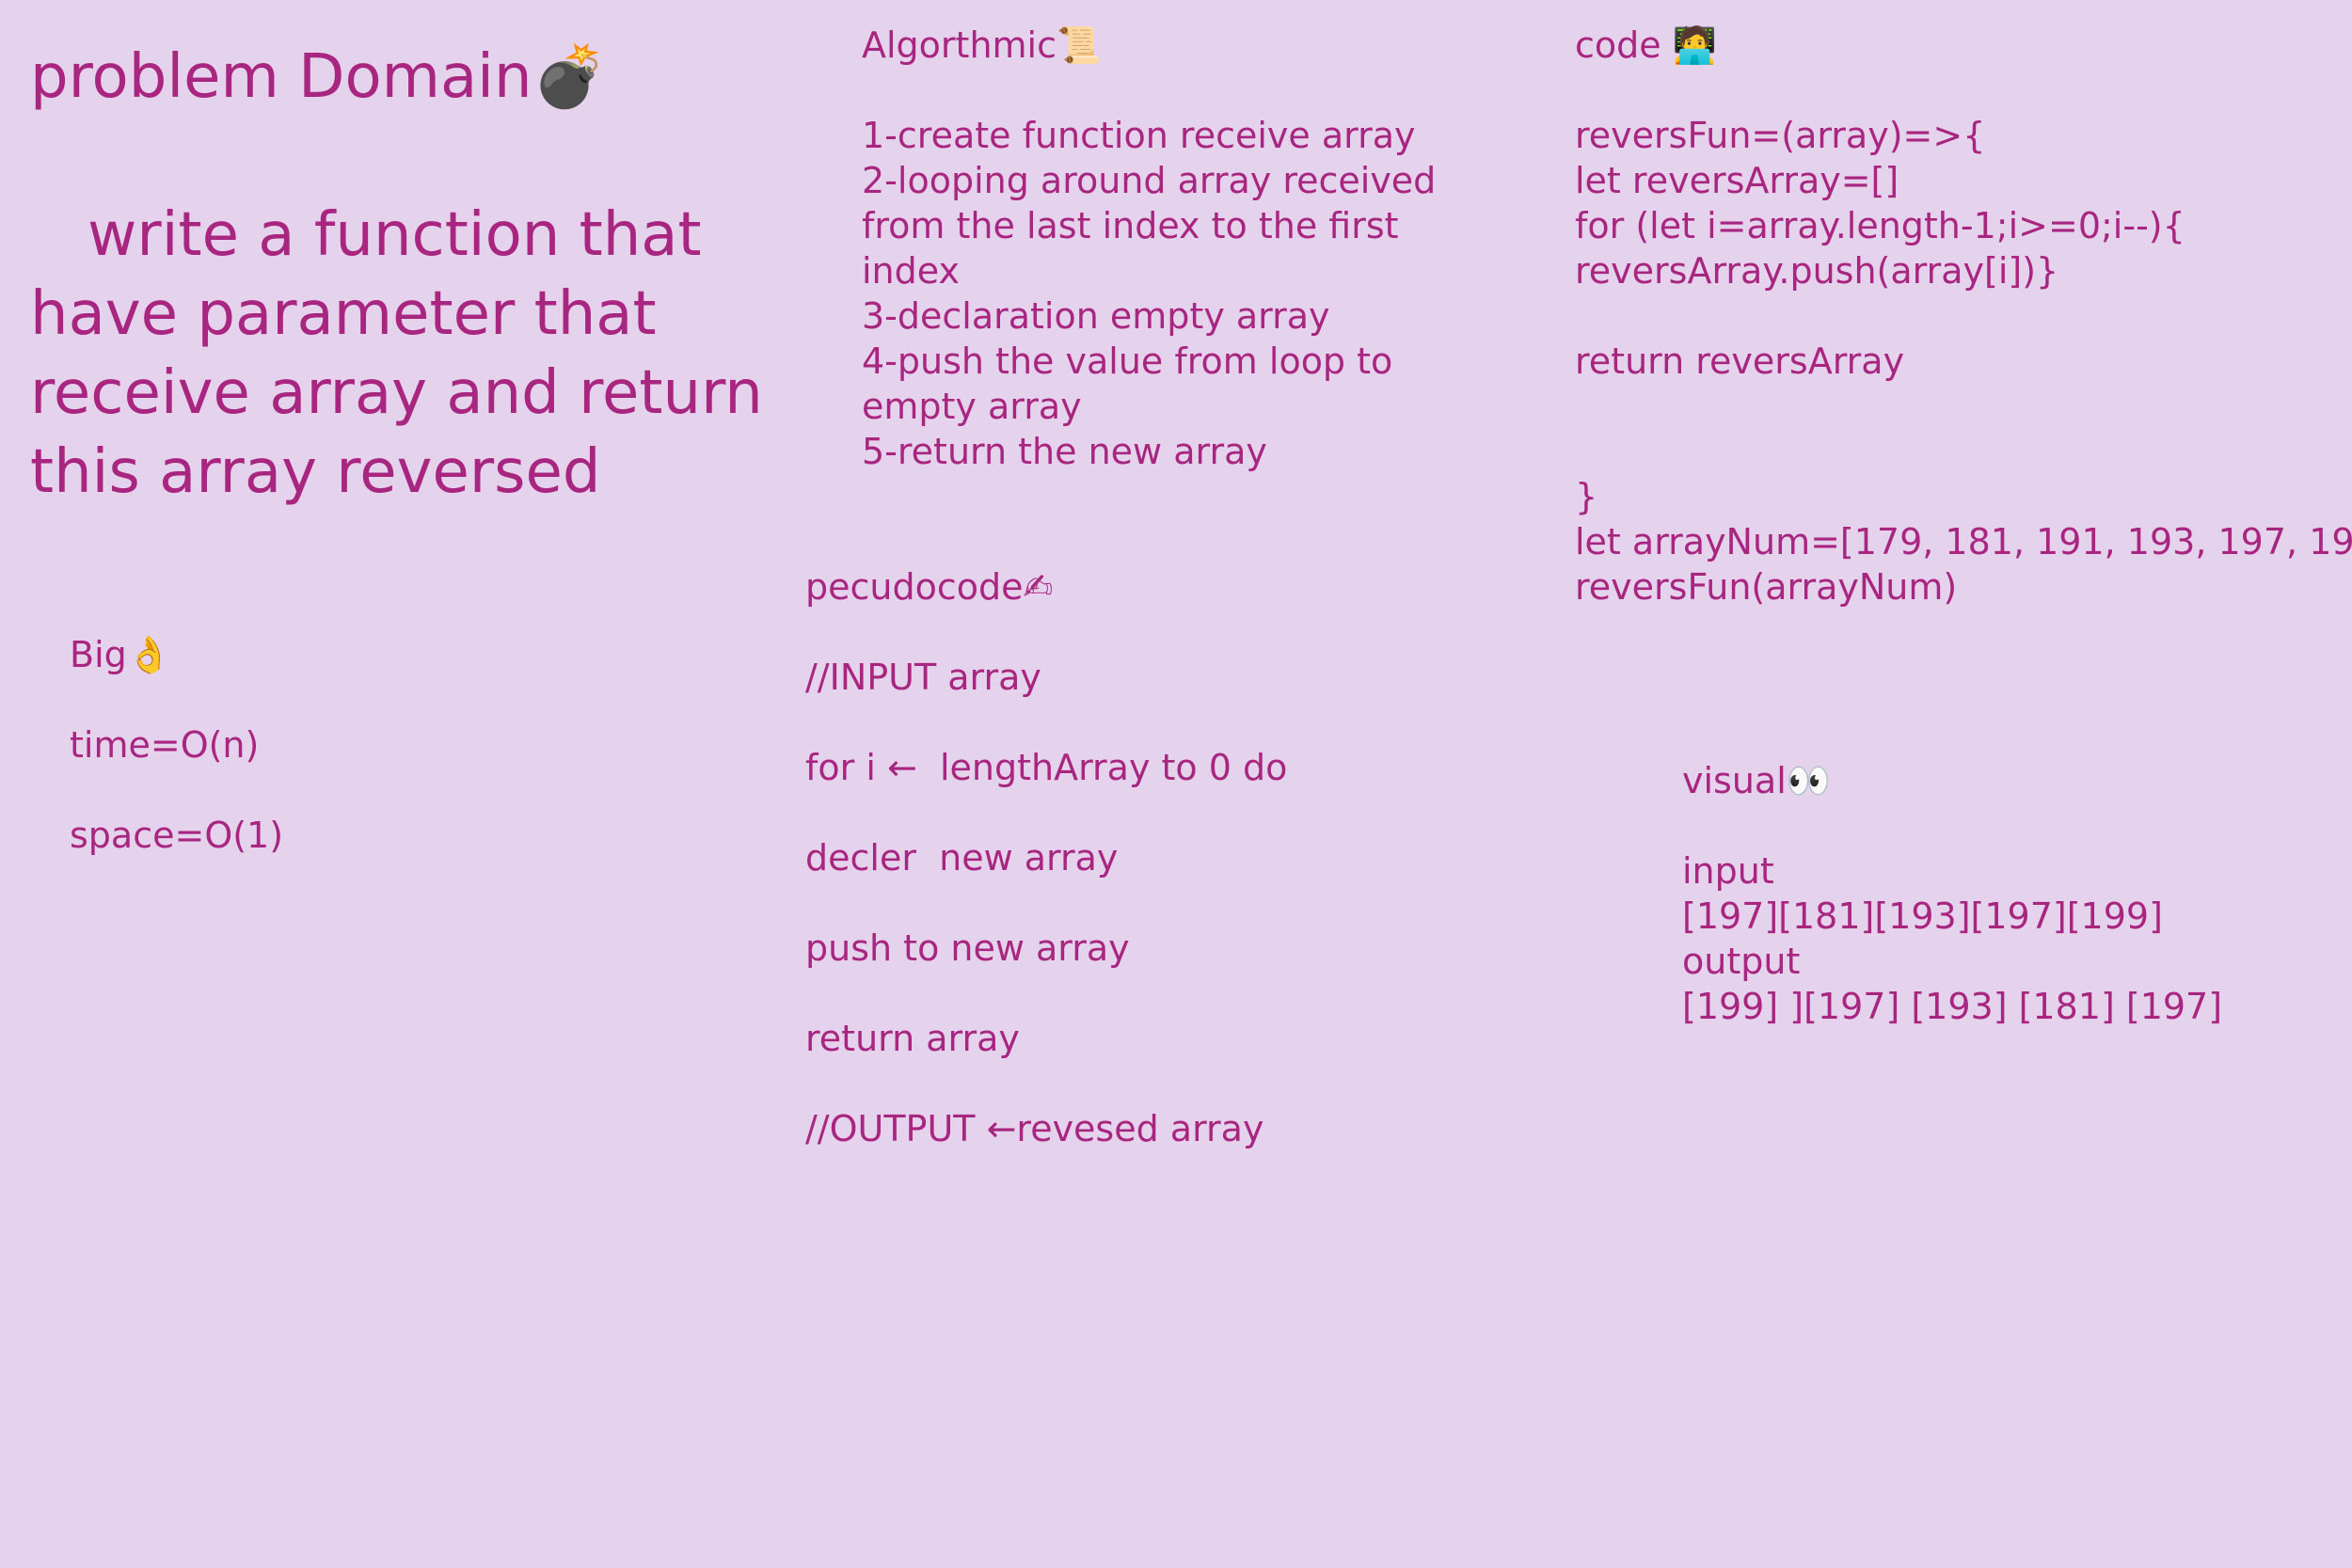  What do you see at coordinates (343, 314) in the screenshot?
I see `problem-description-line: have parameter that` at bounding box center [343, 314].